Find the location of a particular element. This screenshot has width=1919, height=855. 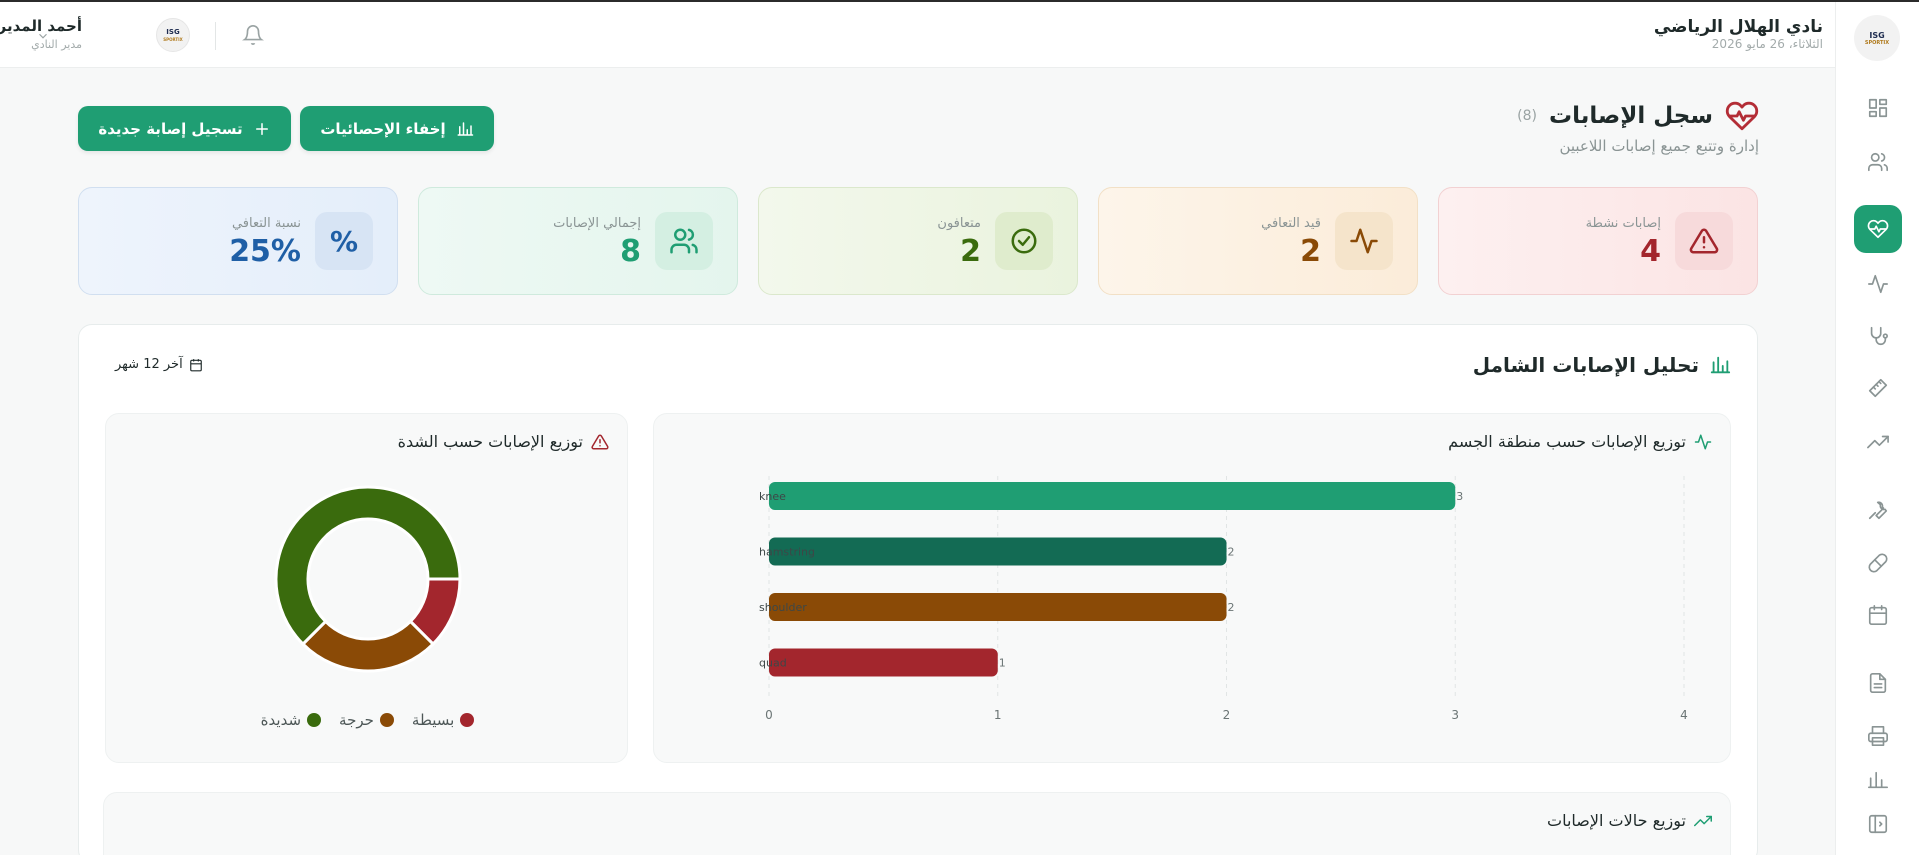

user-role: مدير النادي is located at coordinates (56, 44).